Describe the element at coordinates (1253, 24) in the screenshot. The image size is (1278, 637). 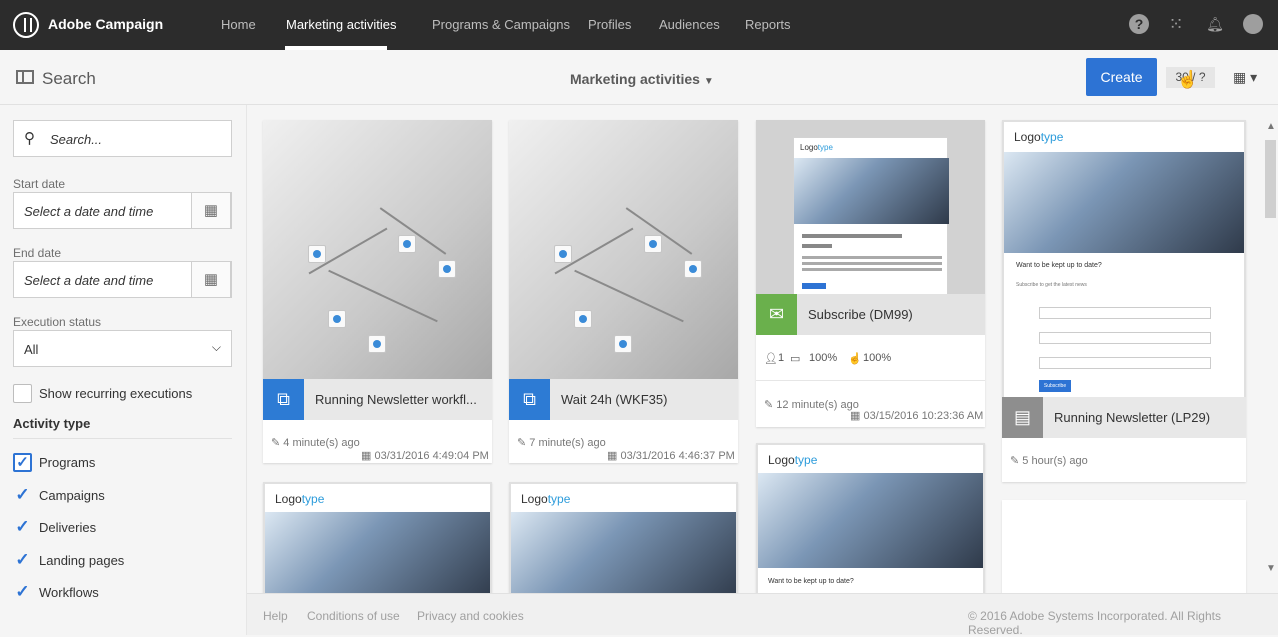
I see `avatar-icon` at that location.